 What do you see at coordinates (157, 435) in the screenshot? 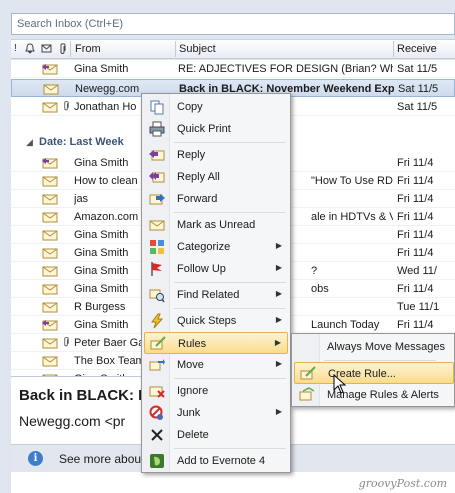
I see `delete-x-icon` at bounding box center [157, 435].